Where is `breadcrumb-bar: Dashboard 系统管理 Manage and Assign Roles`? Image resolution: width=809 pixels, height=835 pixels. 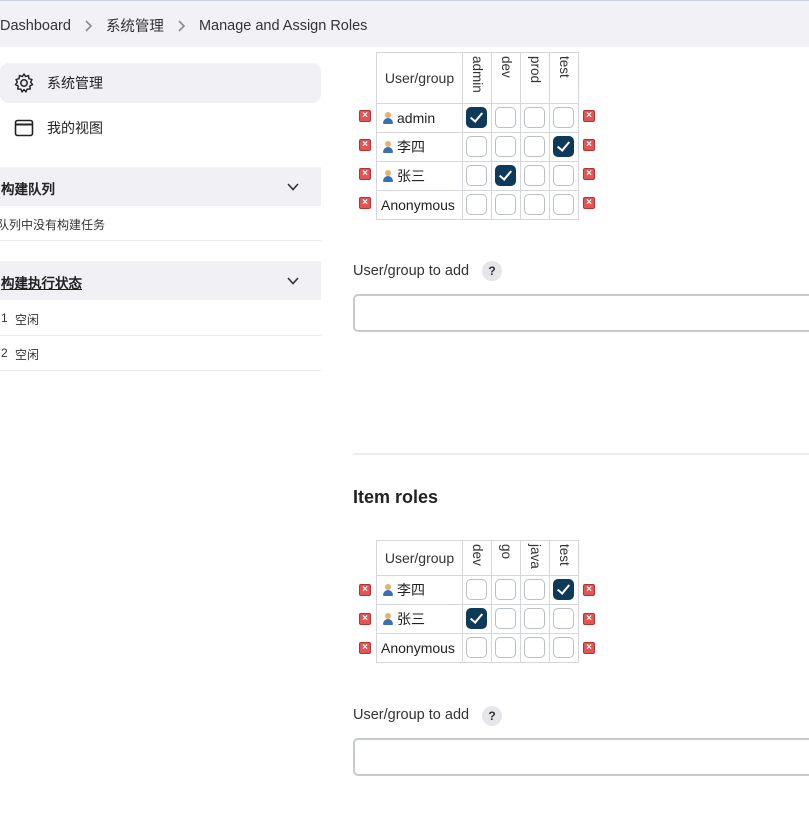 breadcrumb-bar: Dashboard 系统管理 Manage and Assign Roles is located at coordinates (404, 23).